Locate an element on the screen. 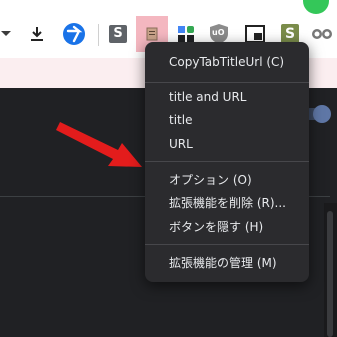 This screenshot has width=337, height=337. scrollbar is located at coordinates (330, 270).